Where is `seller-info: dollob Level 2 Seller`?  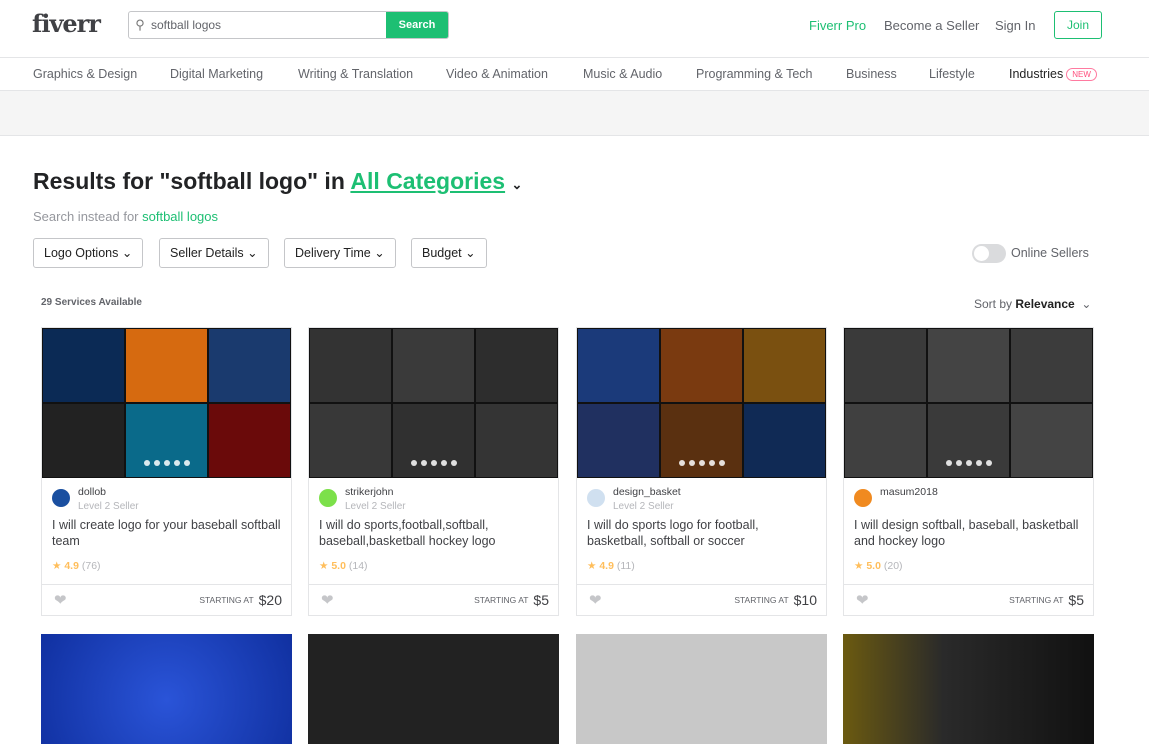
seller-info: dollob Level 2 Seller is located at coordinates (95, 499).